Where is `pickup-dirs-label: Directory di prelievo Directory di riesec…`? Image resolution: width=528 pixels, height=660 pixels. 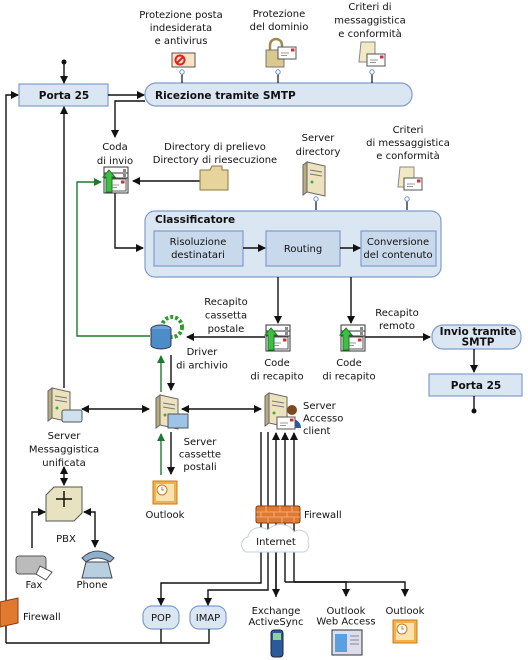 pickup-dirs-label: Directory di prelievo Directory di riesec… is located at coordinates (215, 154).